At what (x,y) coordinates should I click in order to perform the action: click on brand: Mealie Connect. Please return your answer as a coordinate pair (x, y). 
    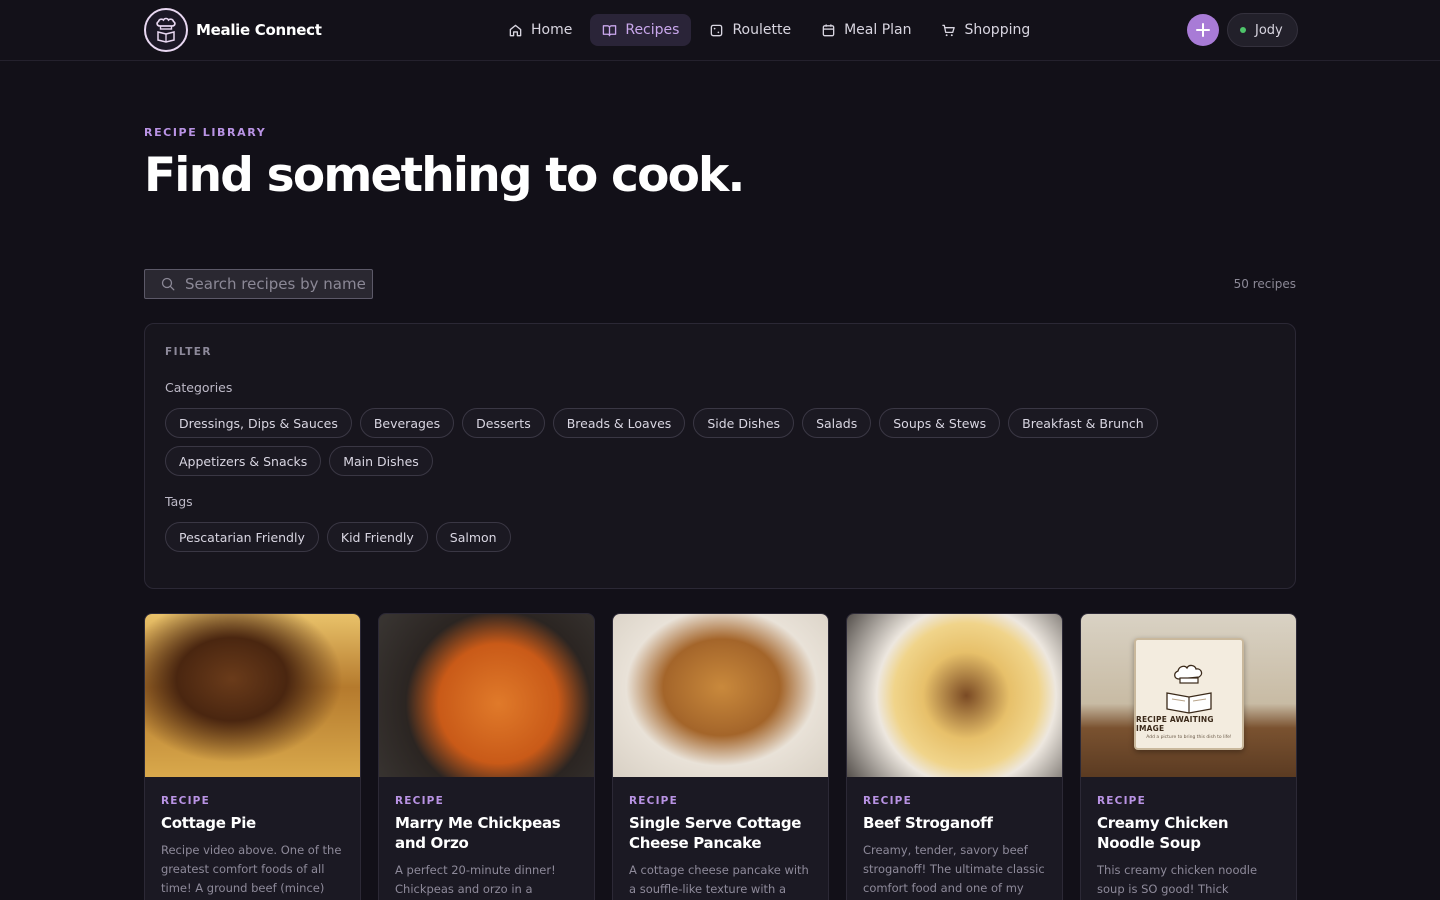
    Looking at the image, I should click on (233, 30).